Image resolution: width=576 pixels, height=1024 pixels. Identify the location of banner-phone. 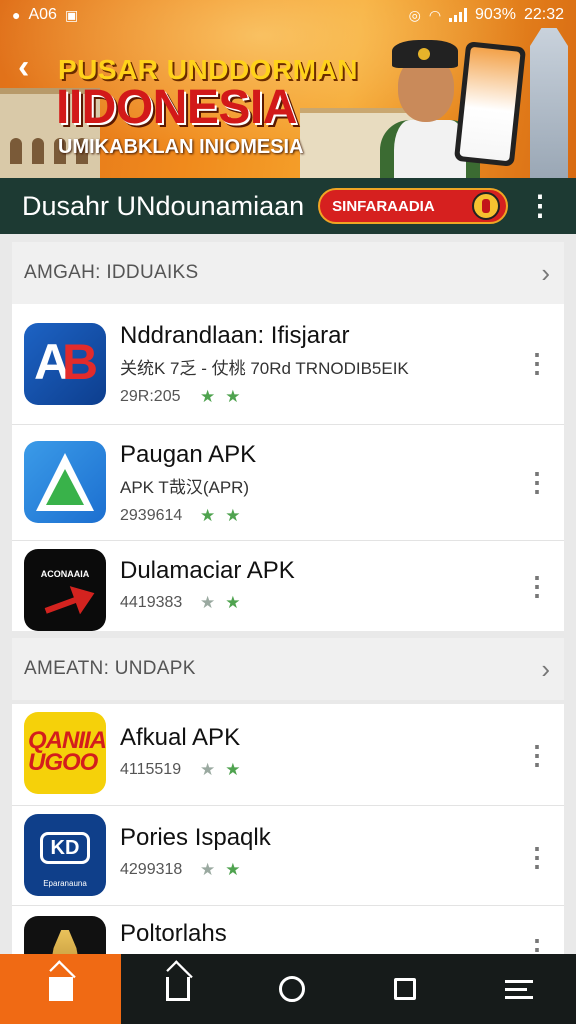
(490, 104).